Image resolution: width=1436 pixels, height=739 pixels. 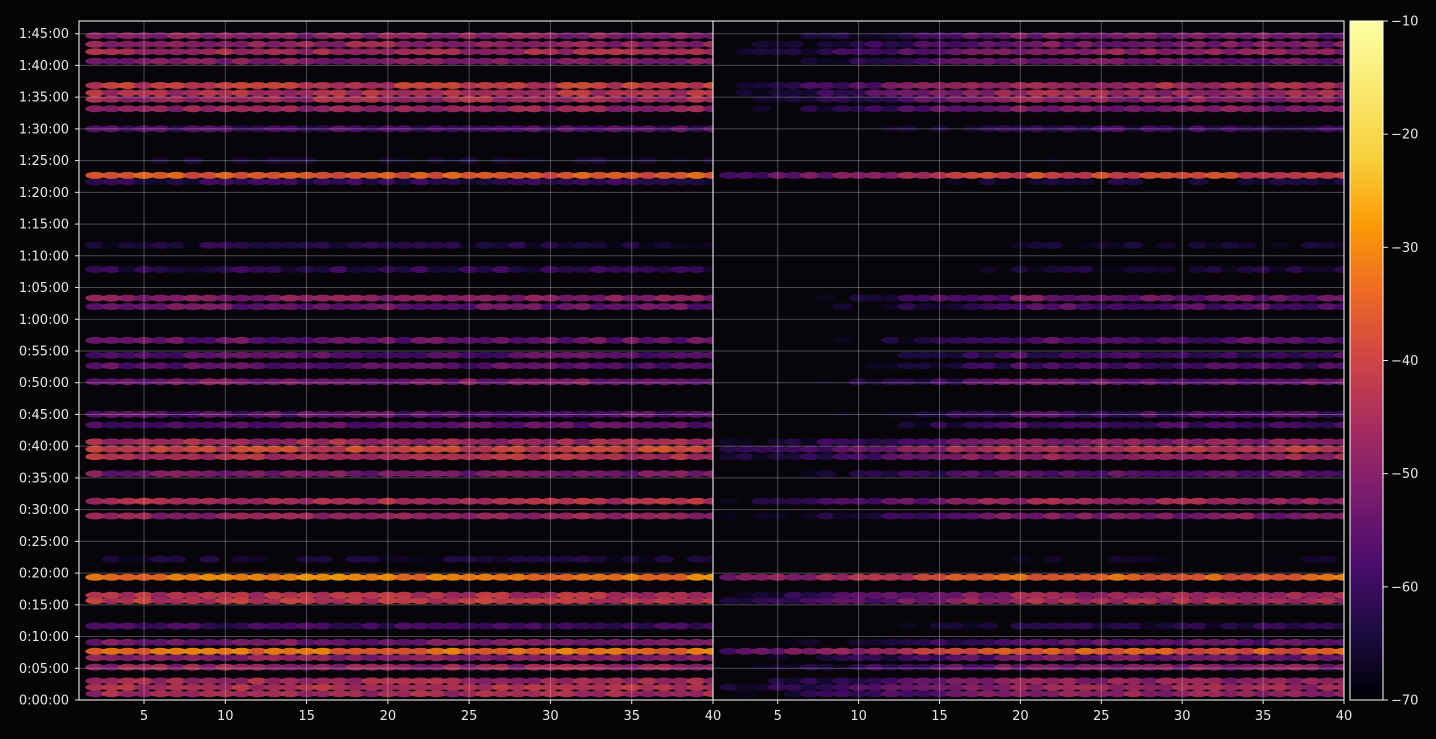 What do you see at coordinates (44, 605) in the screenshot?
I see `y-tick-label: 0:15:00` at bounding box center [44, 605].